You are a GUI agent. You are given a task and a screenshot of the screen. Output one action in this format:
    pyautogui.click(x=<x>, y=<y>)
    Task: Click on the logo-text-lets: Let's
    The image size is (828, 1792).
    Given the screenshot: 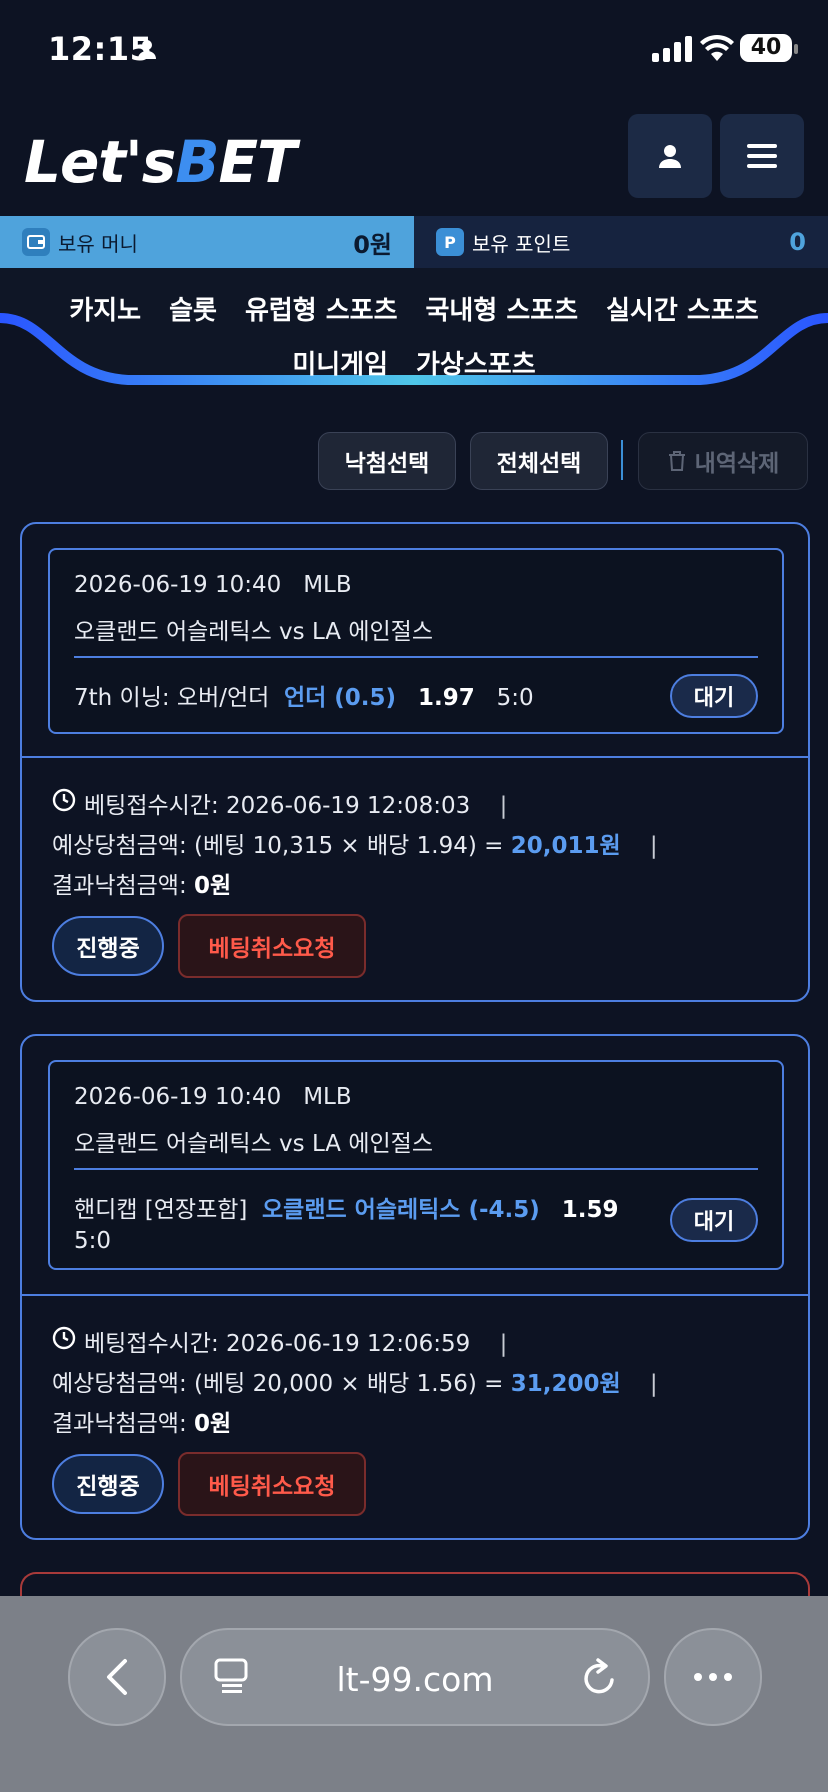 What is the action you would take?
    pyautogui.click(x=100, y=162)
    